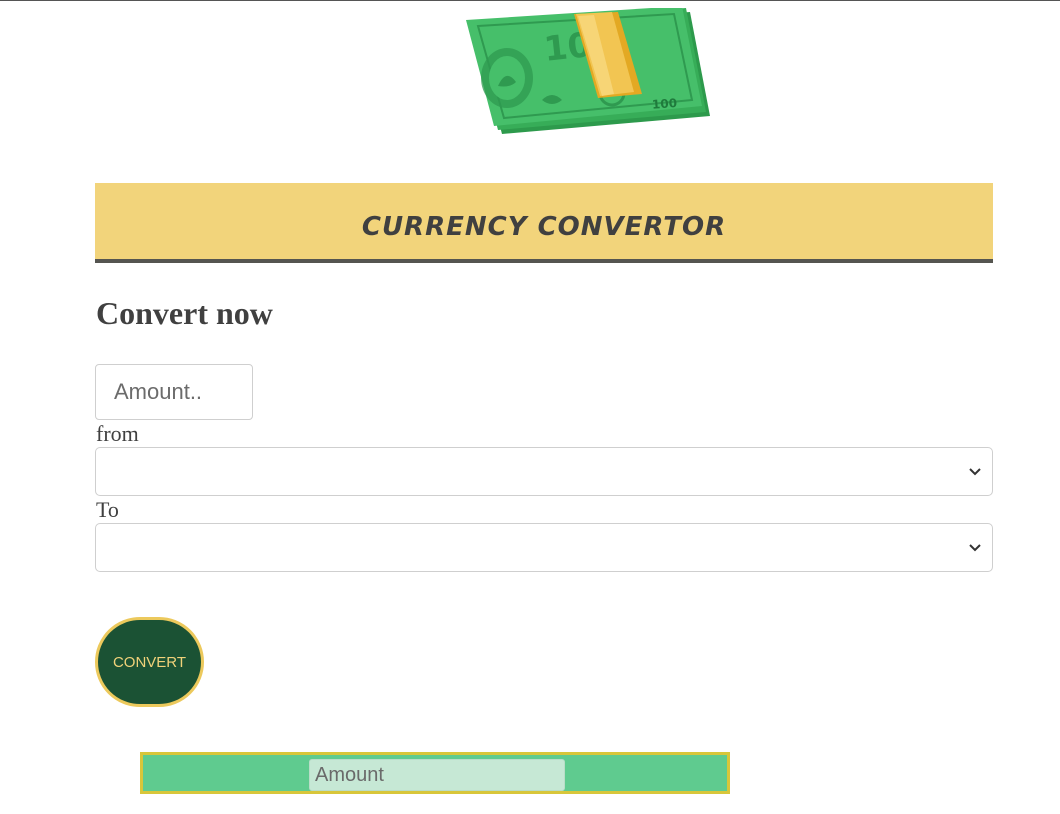  What do you see at coordinates (184, 313) in the screenshot?
I see `page-title: Convert now` at bounding box center [184, 313].